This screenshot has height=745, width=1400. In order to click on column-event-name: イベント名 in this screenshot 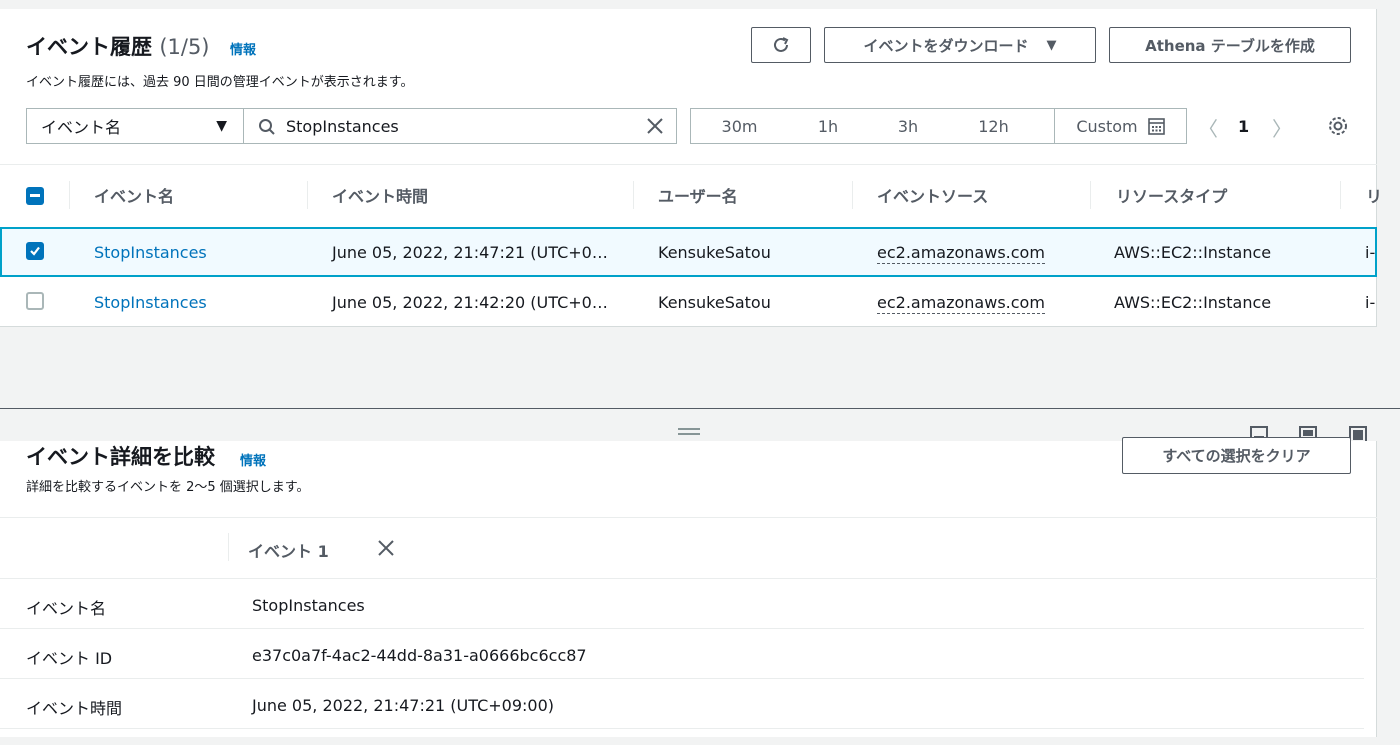, I will do `click(134, 195)`.